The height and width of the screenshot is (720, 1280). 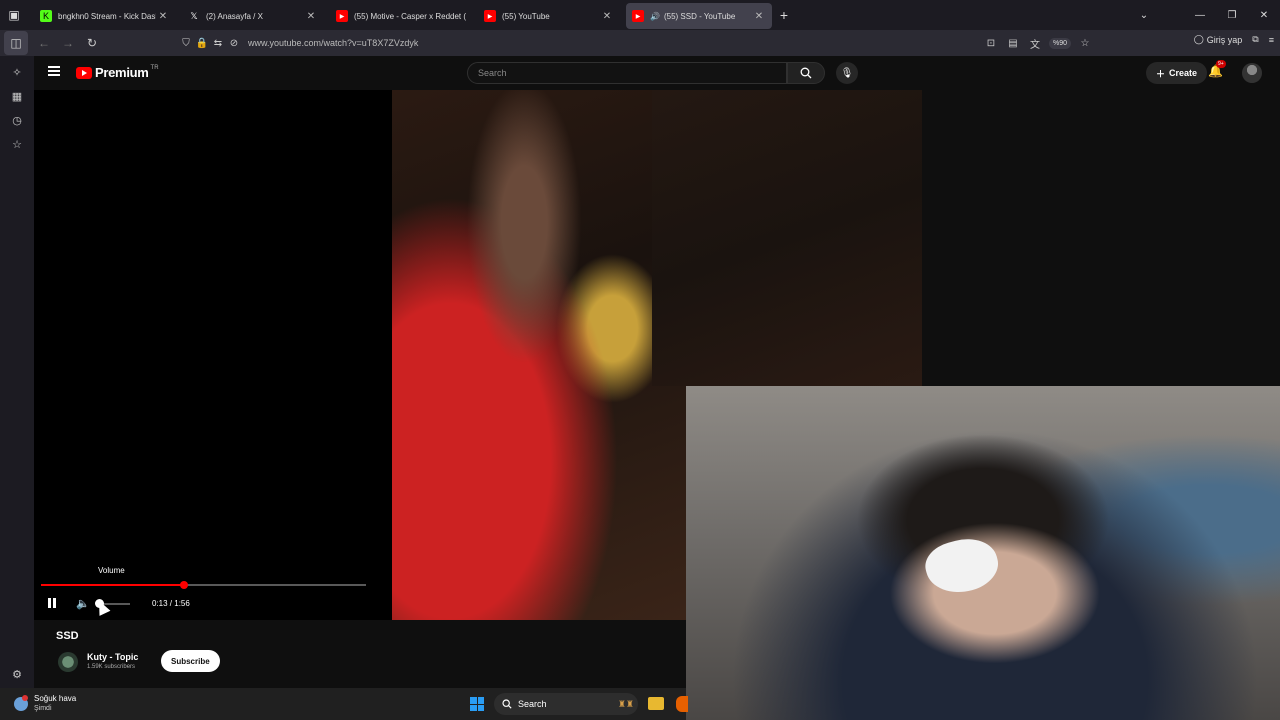 I want to click on browser-tab-ssd: ▶ 🔊 (55) SSD - YouTube ✕, so click(x=699, y=16).